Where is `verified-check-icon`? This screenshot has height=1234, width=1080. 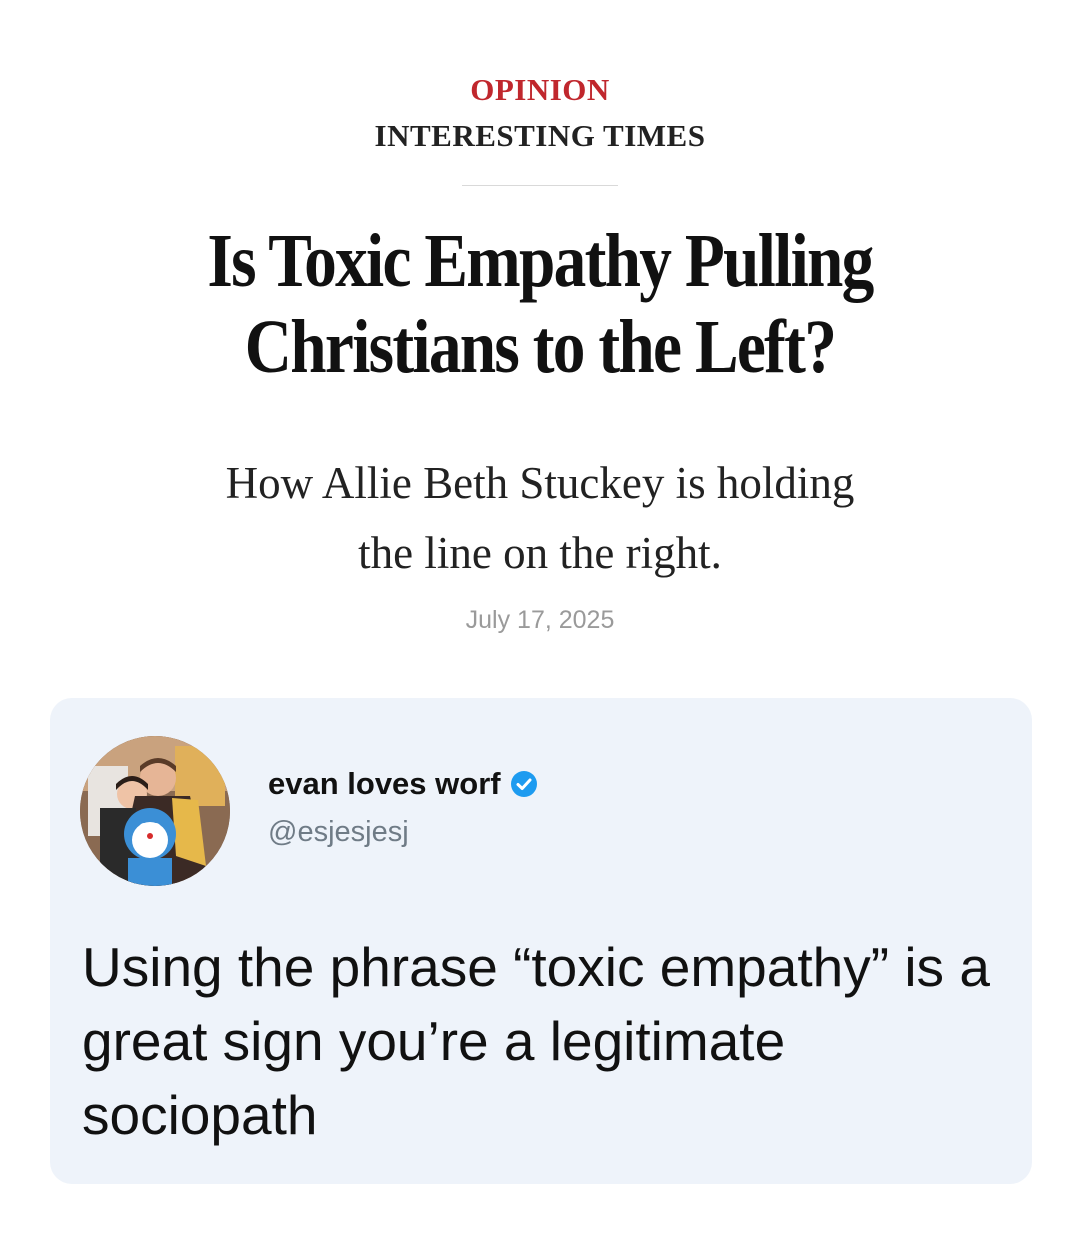
verified-check-icon is located at coordinates (524, 788).